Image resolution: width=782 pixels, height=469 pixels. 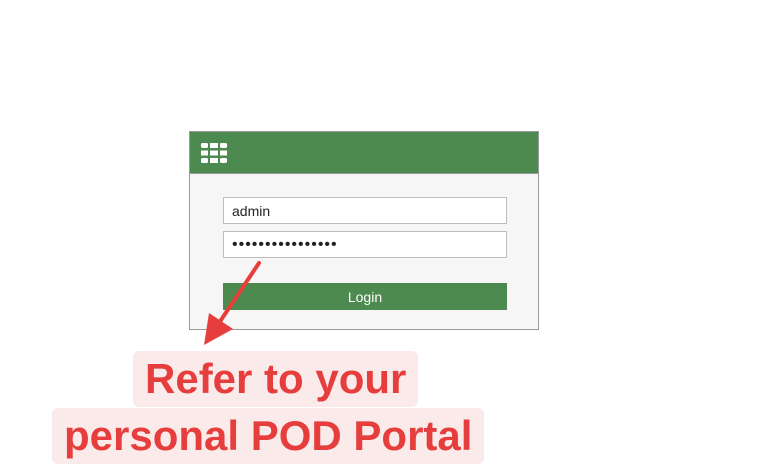 I want to click on red-arrow-icon, so click(x=232, y=303).